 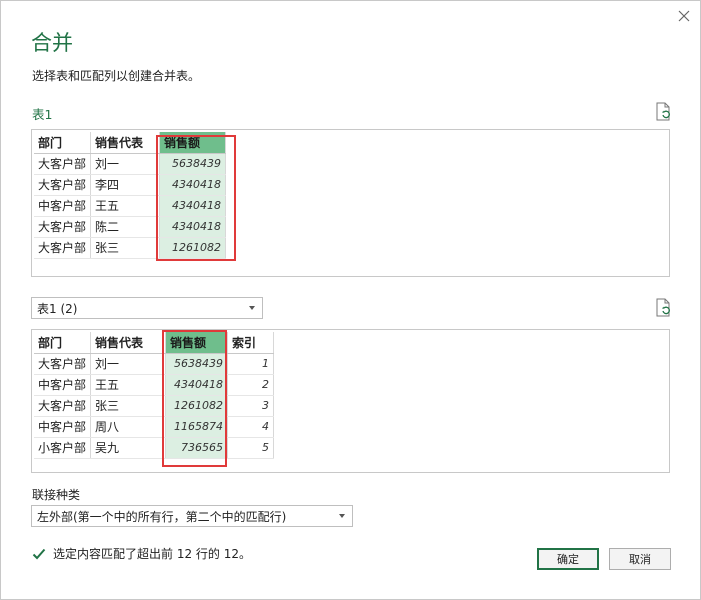 I want to click on table-row: 大客户部 陈二 4340418, so click(x=130, y=227).